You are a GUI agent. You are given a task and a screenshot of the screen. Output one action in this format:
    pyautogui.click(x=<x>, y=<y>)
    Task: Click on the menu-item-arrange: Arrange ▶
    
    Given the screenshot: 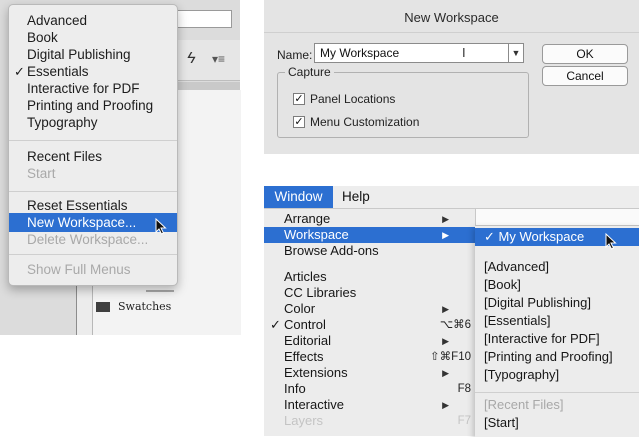 What is the action you would take?
    pyautogui.click(x=369, y=219)
    